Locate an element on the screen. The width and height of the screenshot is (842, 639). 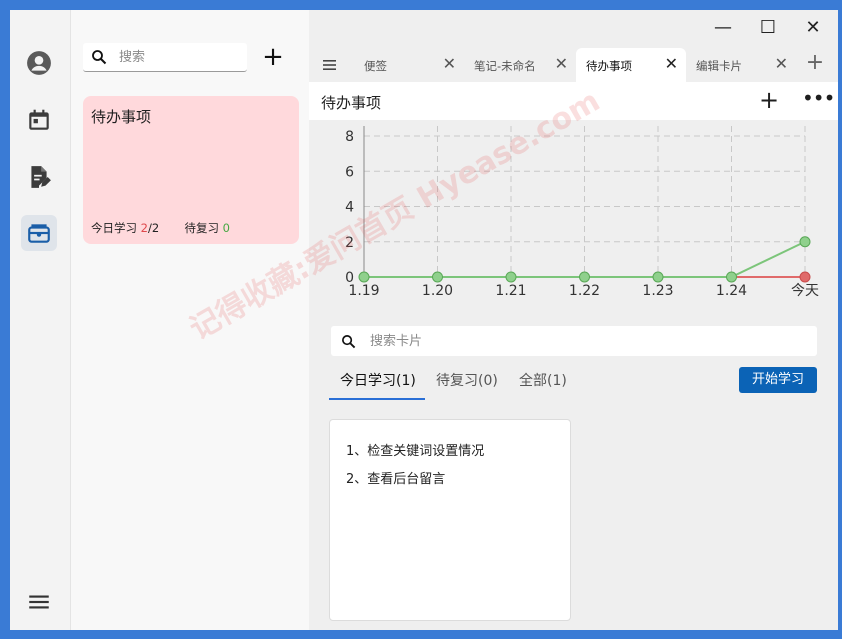
tab-label: 笔记-未命名 is located at coordinates (505, 66).